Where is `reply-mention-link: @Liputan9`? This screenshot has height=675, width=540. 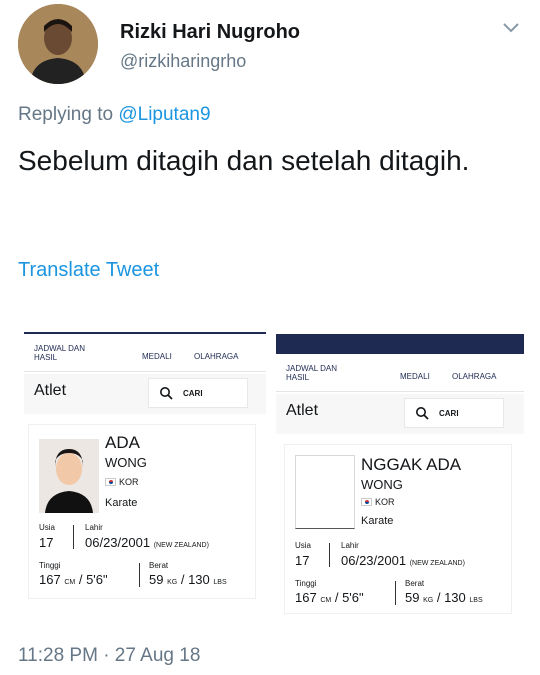 reply-mention-link: @Liputan9 is located at coordinates (164, 114).